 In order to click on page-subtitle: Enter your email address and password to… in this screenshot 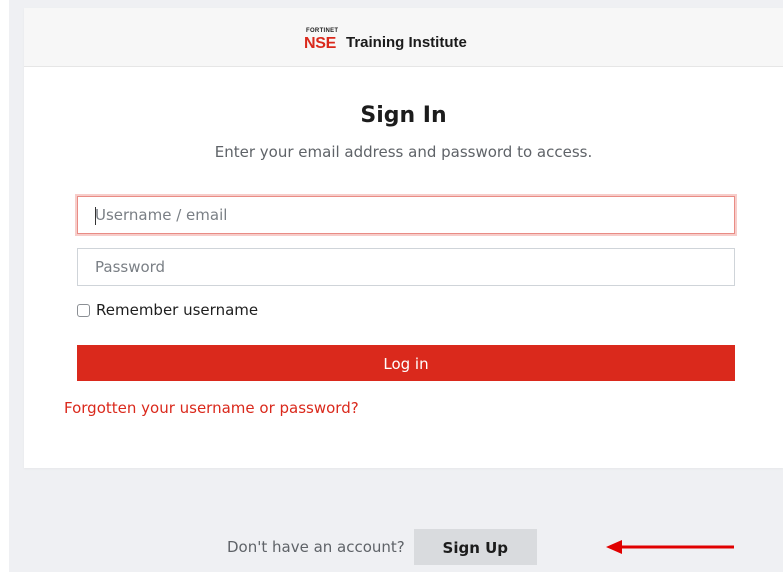, I will do `click(403, 152)`.